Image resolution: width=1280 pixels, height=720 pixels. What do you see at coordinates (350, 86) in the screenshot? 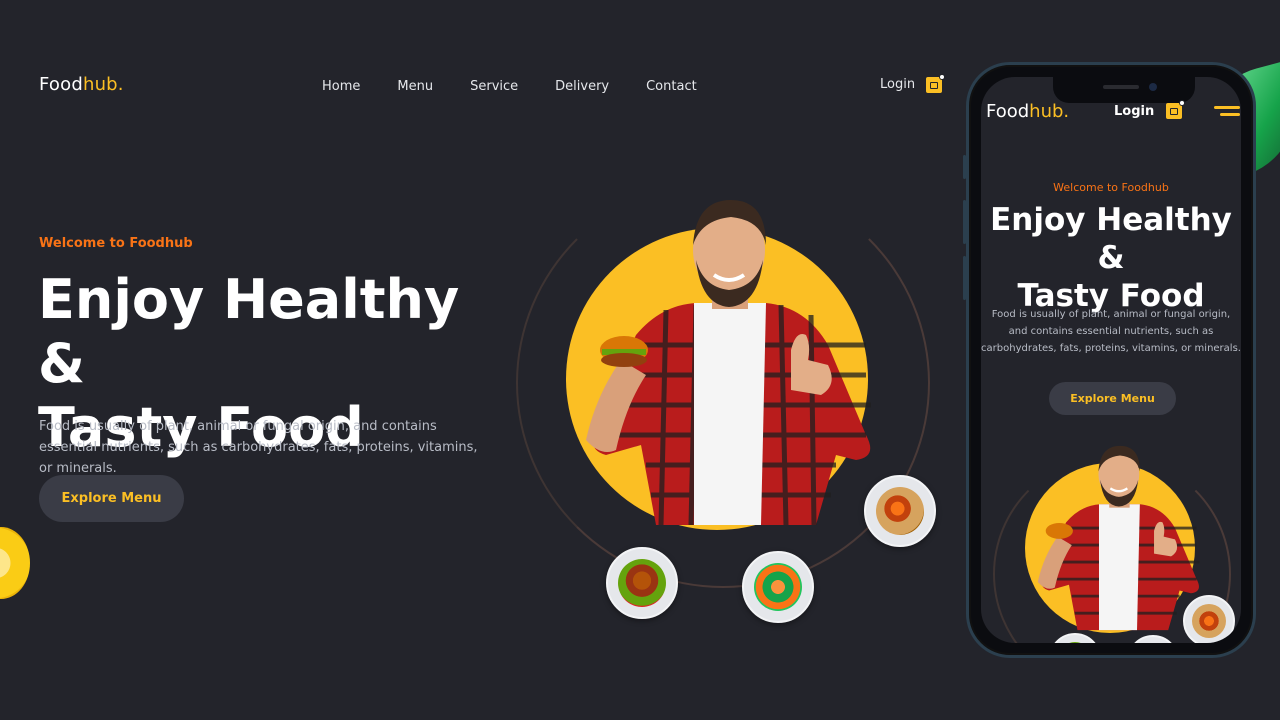
I see `nav-item-home: Home` at bounding box center [350, 86].